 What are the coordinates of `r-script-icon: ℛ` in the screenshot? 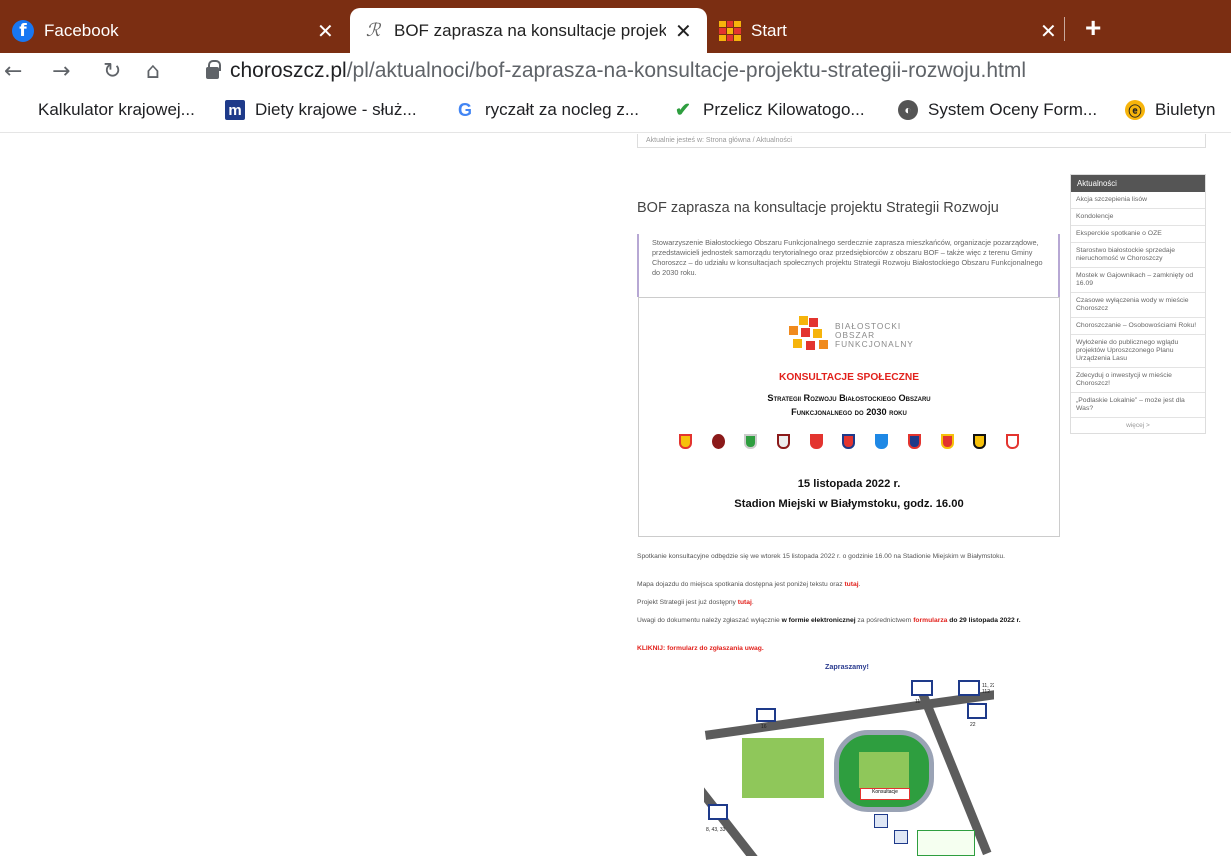 It's located at (373, 30).